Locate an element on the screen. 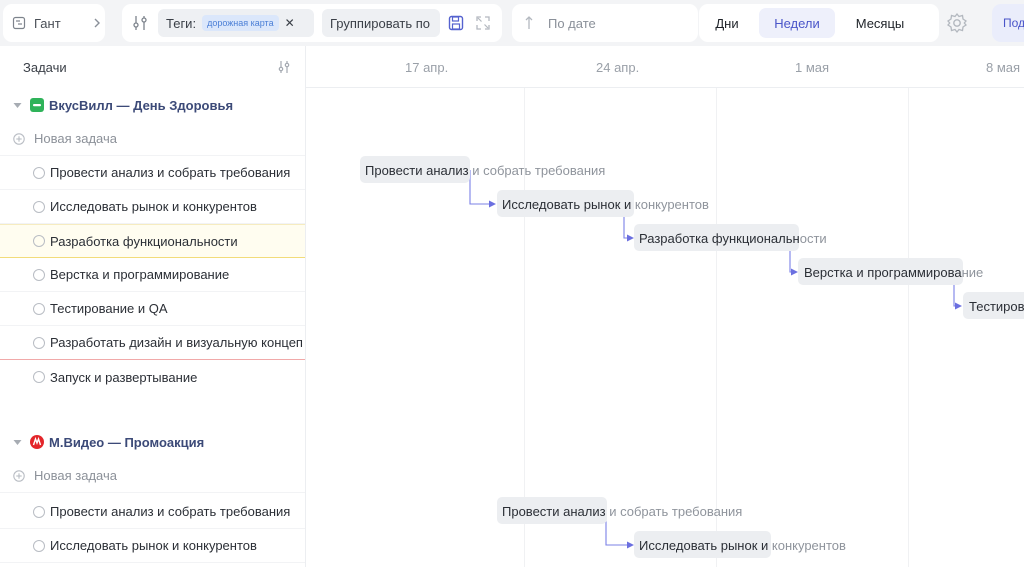 The image size is (1024, 567). filter-sliders-icon is located at coordinates (140, 23).